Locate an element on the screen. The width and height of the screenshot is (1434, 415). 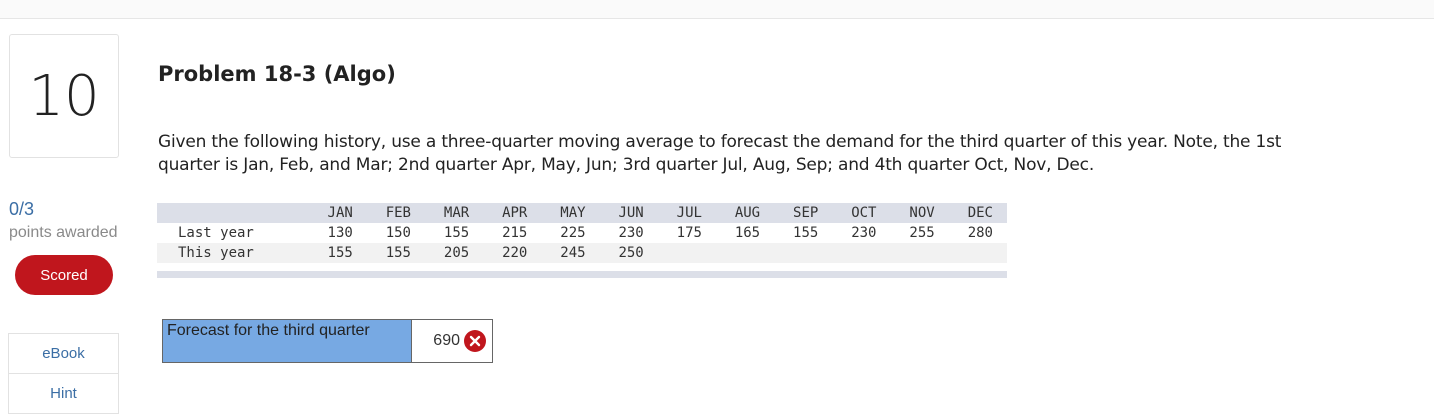
hint-link: Hint is located at coordinates (63, 393).